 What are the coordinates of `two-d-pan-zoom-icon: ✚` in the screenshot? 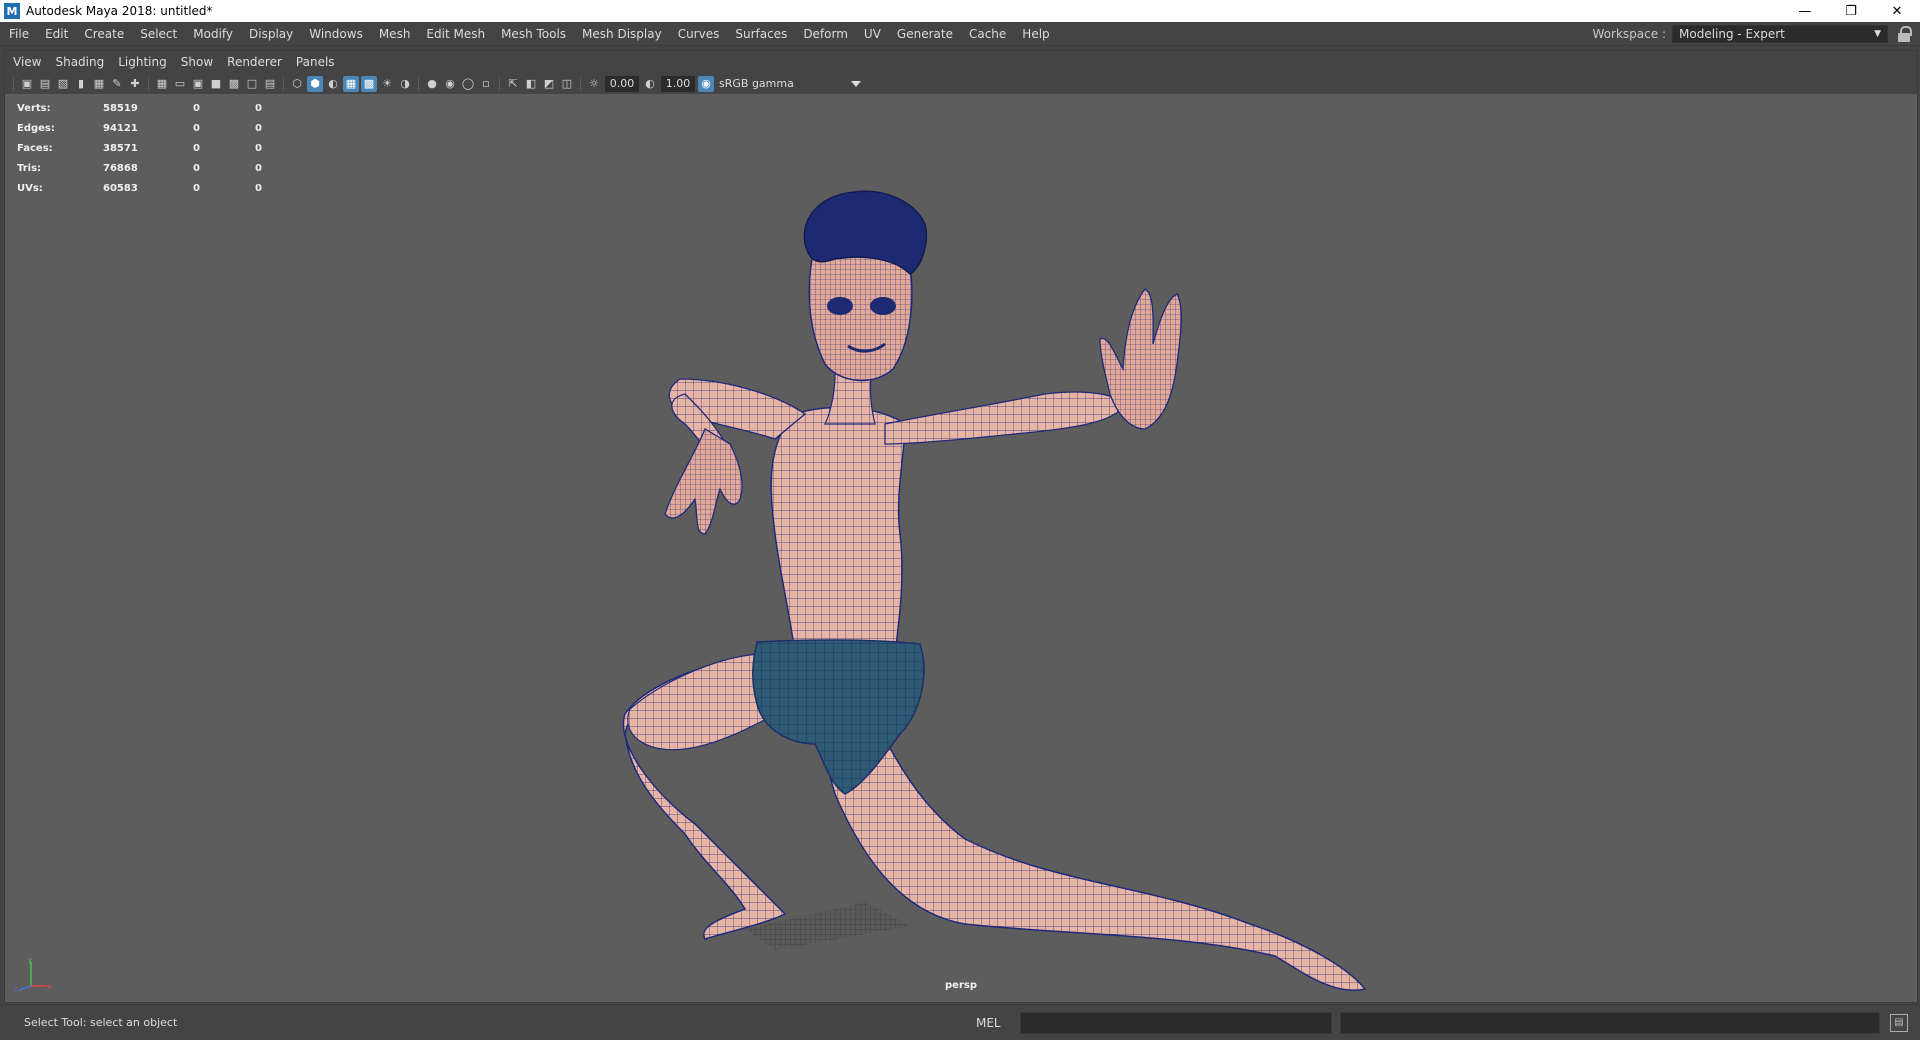 It's located at (135, 84).